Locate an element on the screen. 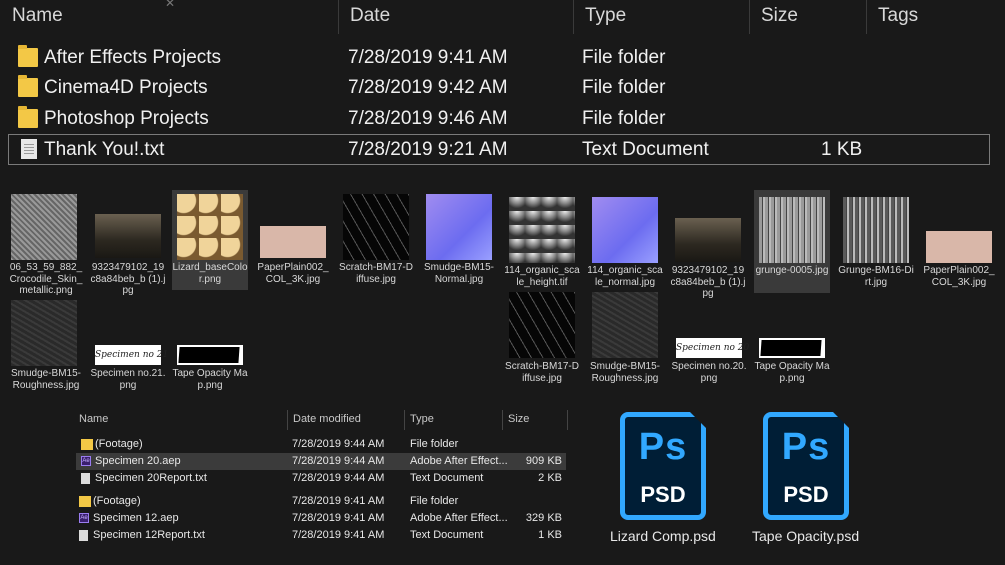 This screenshot has height=565, width=1005. list-item: (Footage) 7/28/2019 9:44 AM File folder is located at coordinates (321, 444).